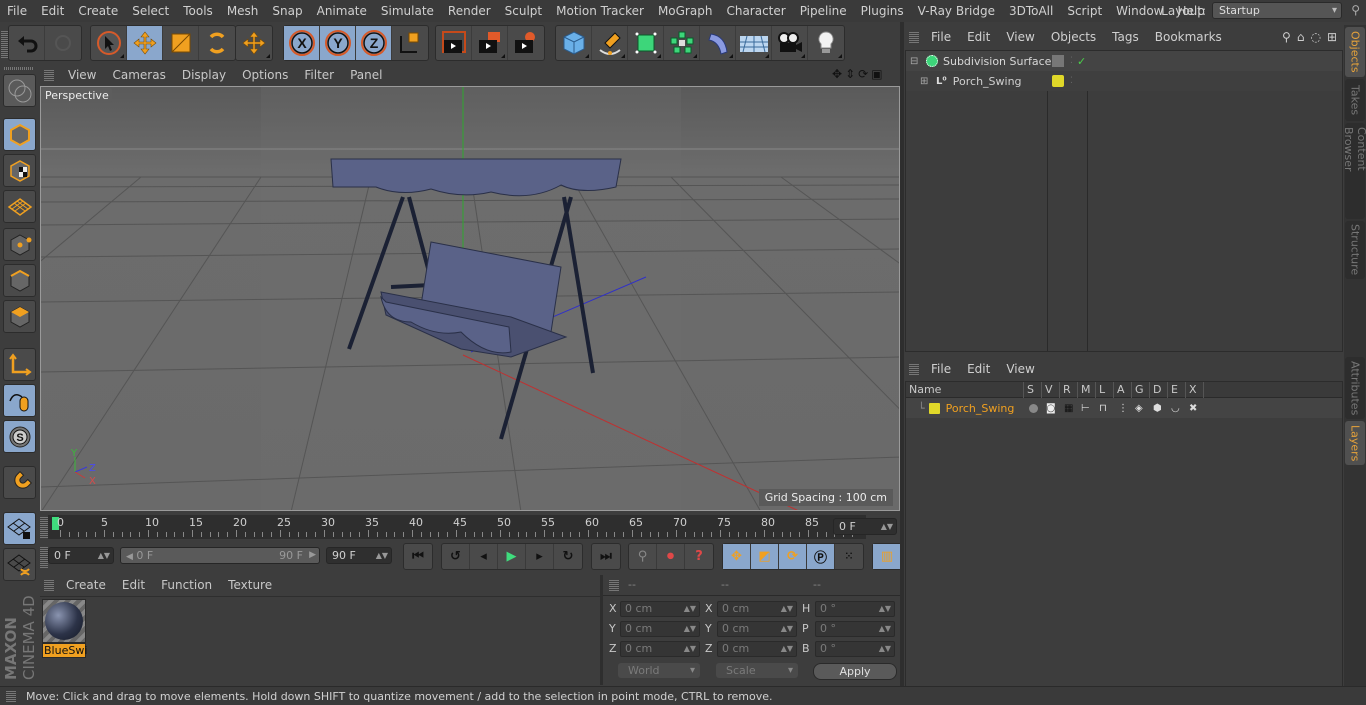 The height and width of the screenshot is (705, 1366). What do you see at coordinates (312, 555) in the screenshot?
I see `range-right-arrow: ▶` at bounding box center [312, 555].